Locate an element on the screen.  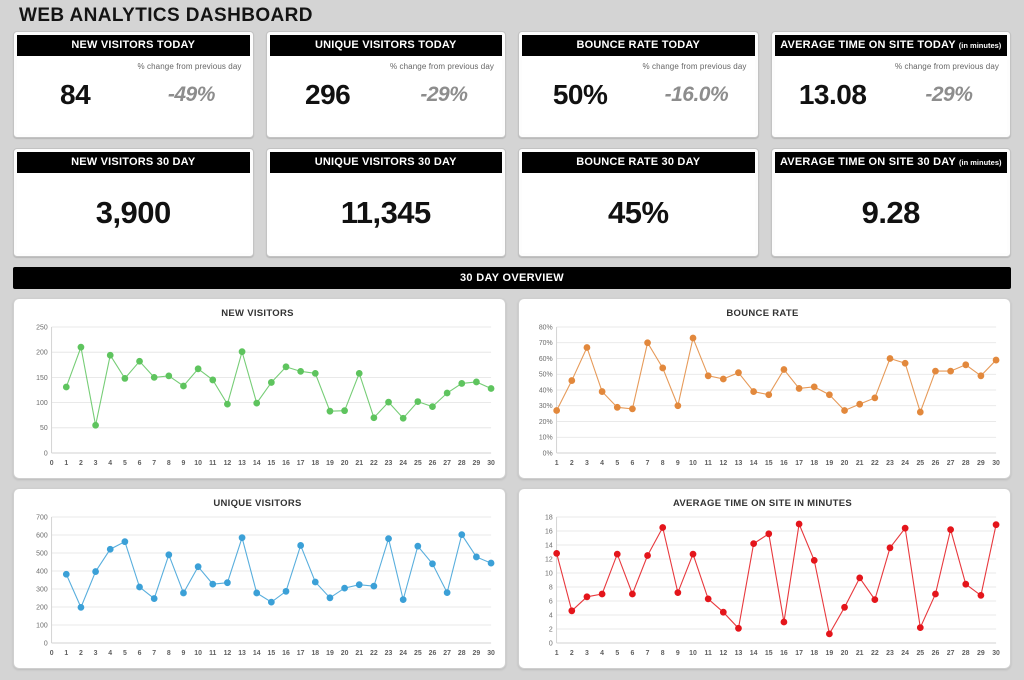
kpi-body: 45% is located at coordinates (638, 213).